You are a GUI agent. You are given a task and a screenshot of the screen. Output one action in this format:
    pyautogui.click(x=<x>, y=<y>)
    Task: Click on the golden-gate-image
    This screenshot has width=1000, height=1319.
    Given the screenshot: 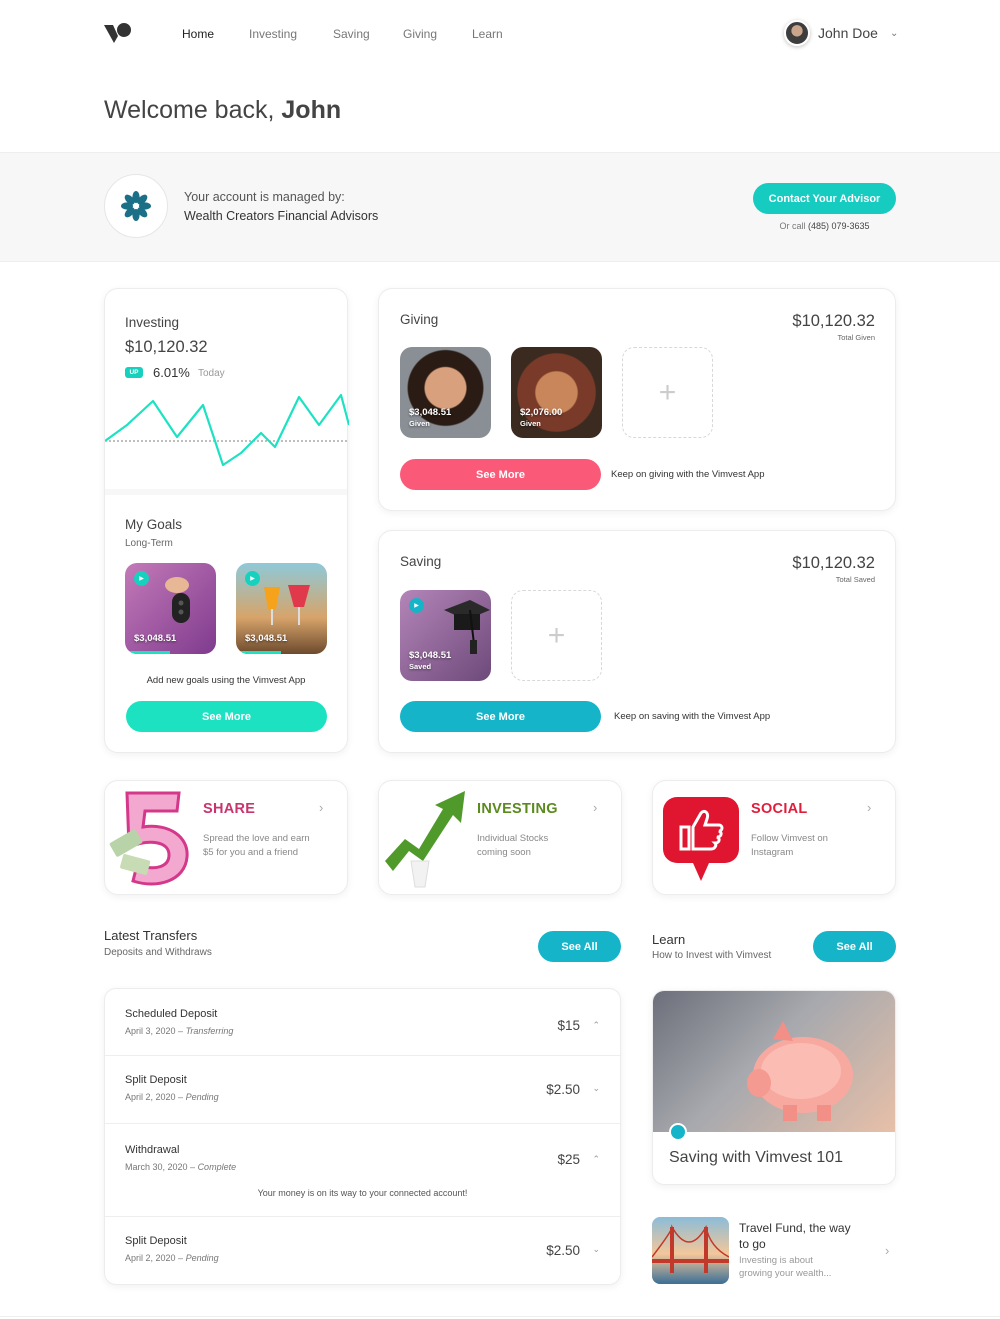 What is the action you would take?
    pyautogui.click(x=690, y=1250)
    